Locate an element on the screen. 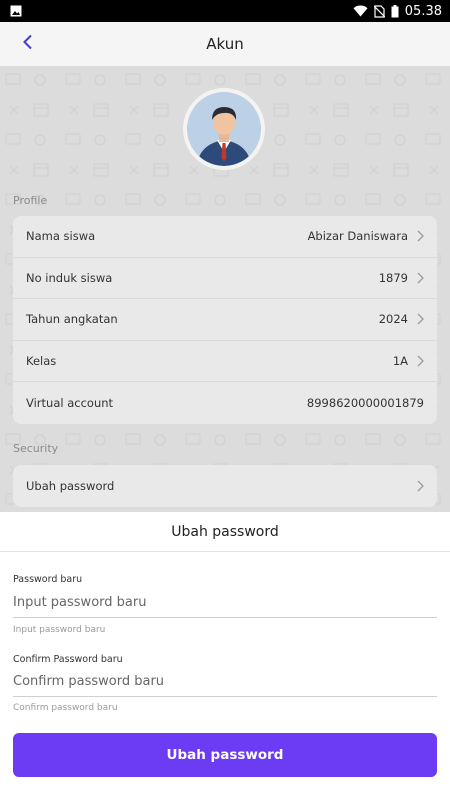  status-time: 05.38 is located at coordinates (423, 11).